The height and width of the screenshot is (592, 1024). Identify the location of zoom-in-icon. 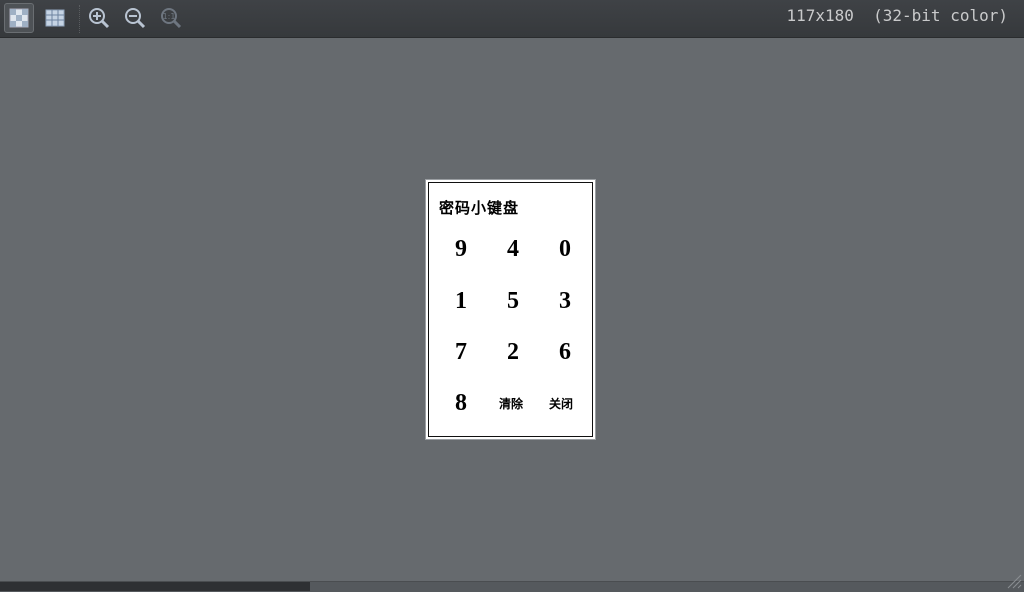
(99, 18).